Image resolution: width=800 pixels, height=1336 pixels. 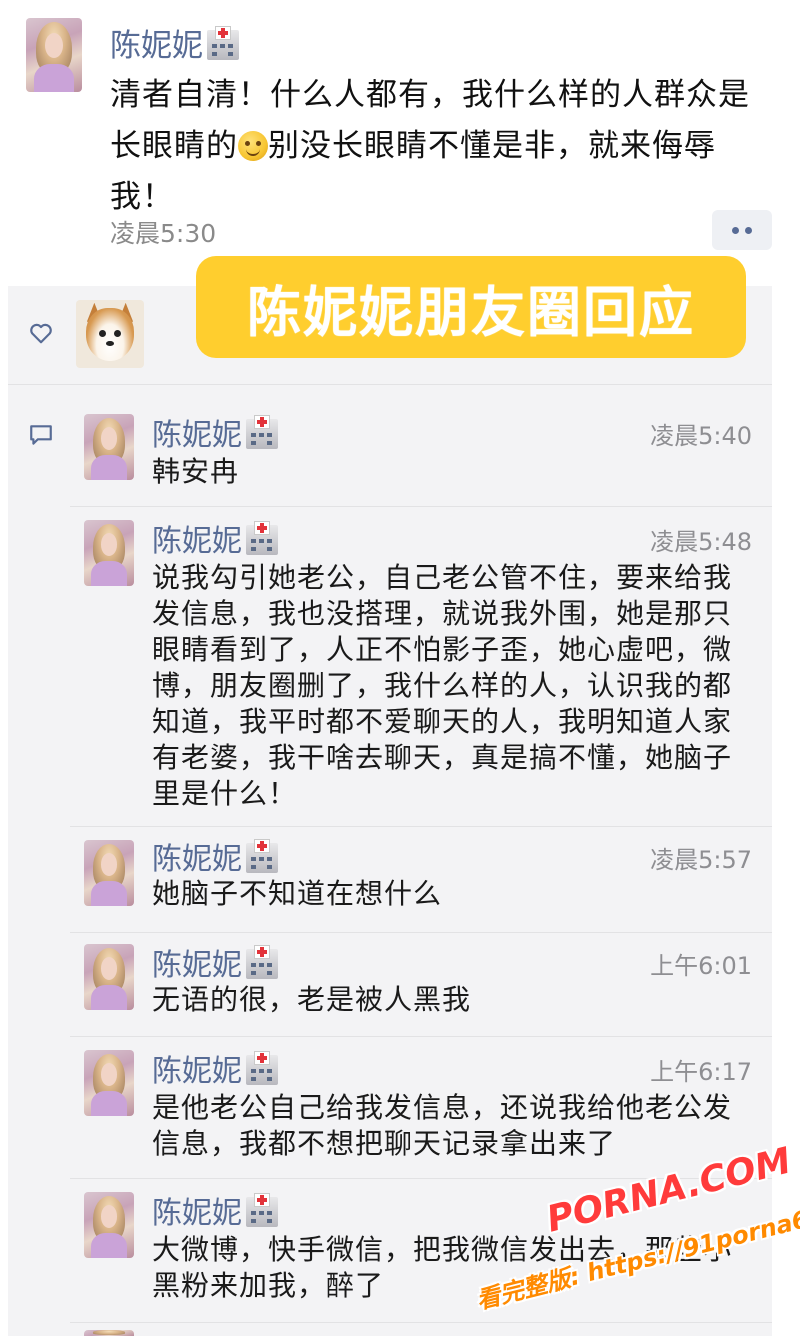 What do you see at coordinates (701, 966) in the screenshot?
I see `comment-time: 上午6:01` at bounding box center [701, 966].